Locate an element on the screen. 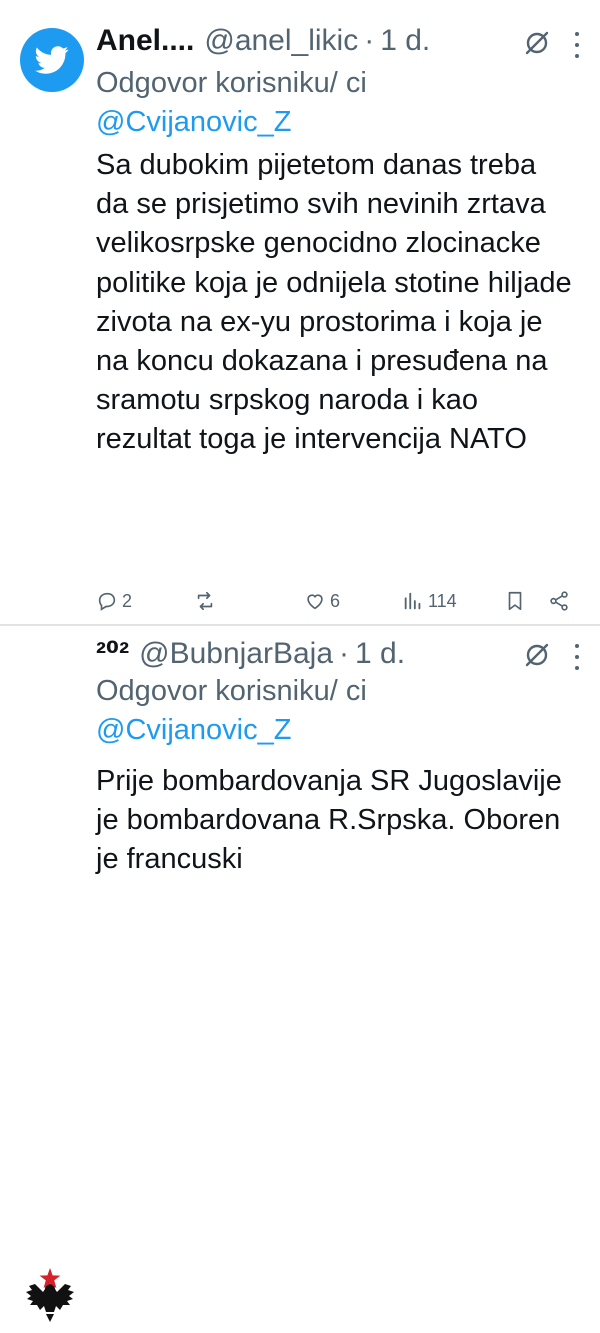  bookmark-icon is located at coordinates (515, 601).